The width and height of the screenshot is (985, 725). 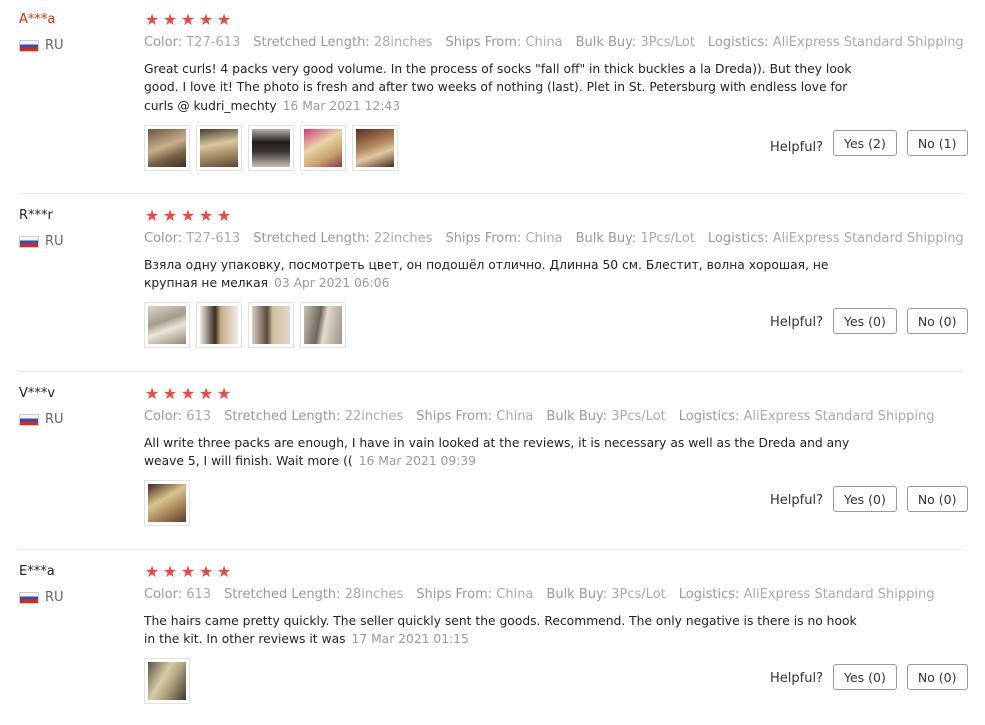 What do you see at coordinates (410, 639) in the screenshot?
I see `review-date: 17 Mar 2021 01:15` at bounding box center [410, 639].